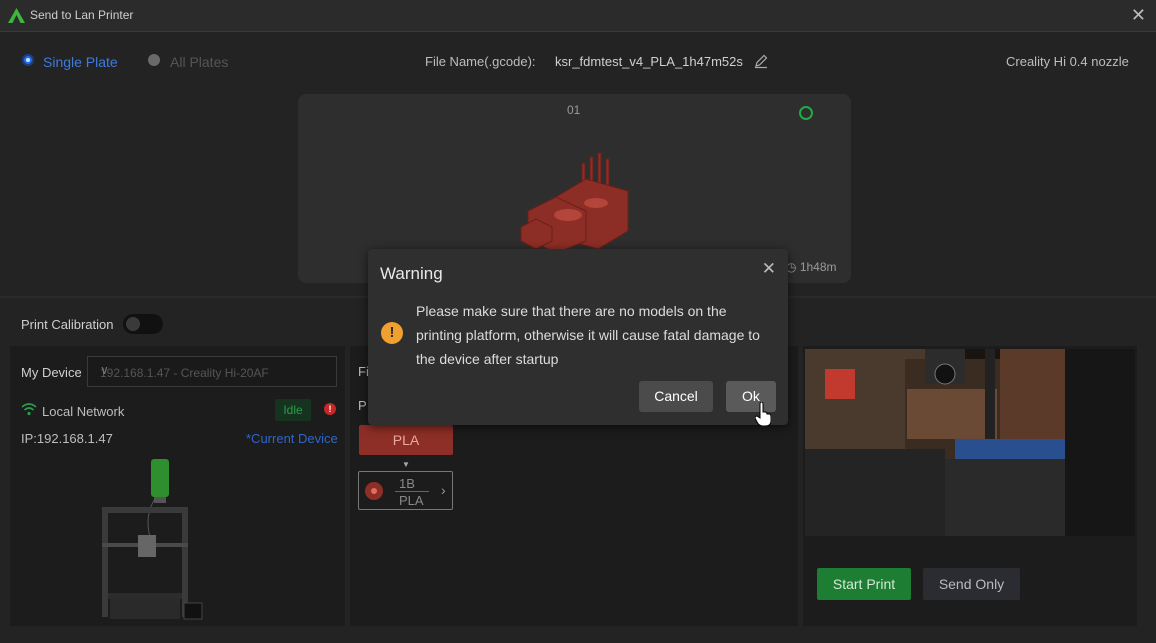  Describe the element at coordinates (28, 60) in the screenshot. I see `single-plate-radio` at that location.